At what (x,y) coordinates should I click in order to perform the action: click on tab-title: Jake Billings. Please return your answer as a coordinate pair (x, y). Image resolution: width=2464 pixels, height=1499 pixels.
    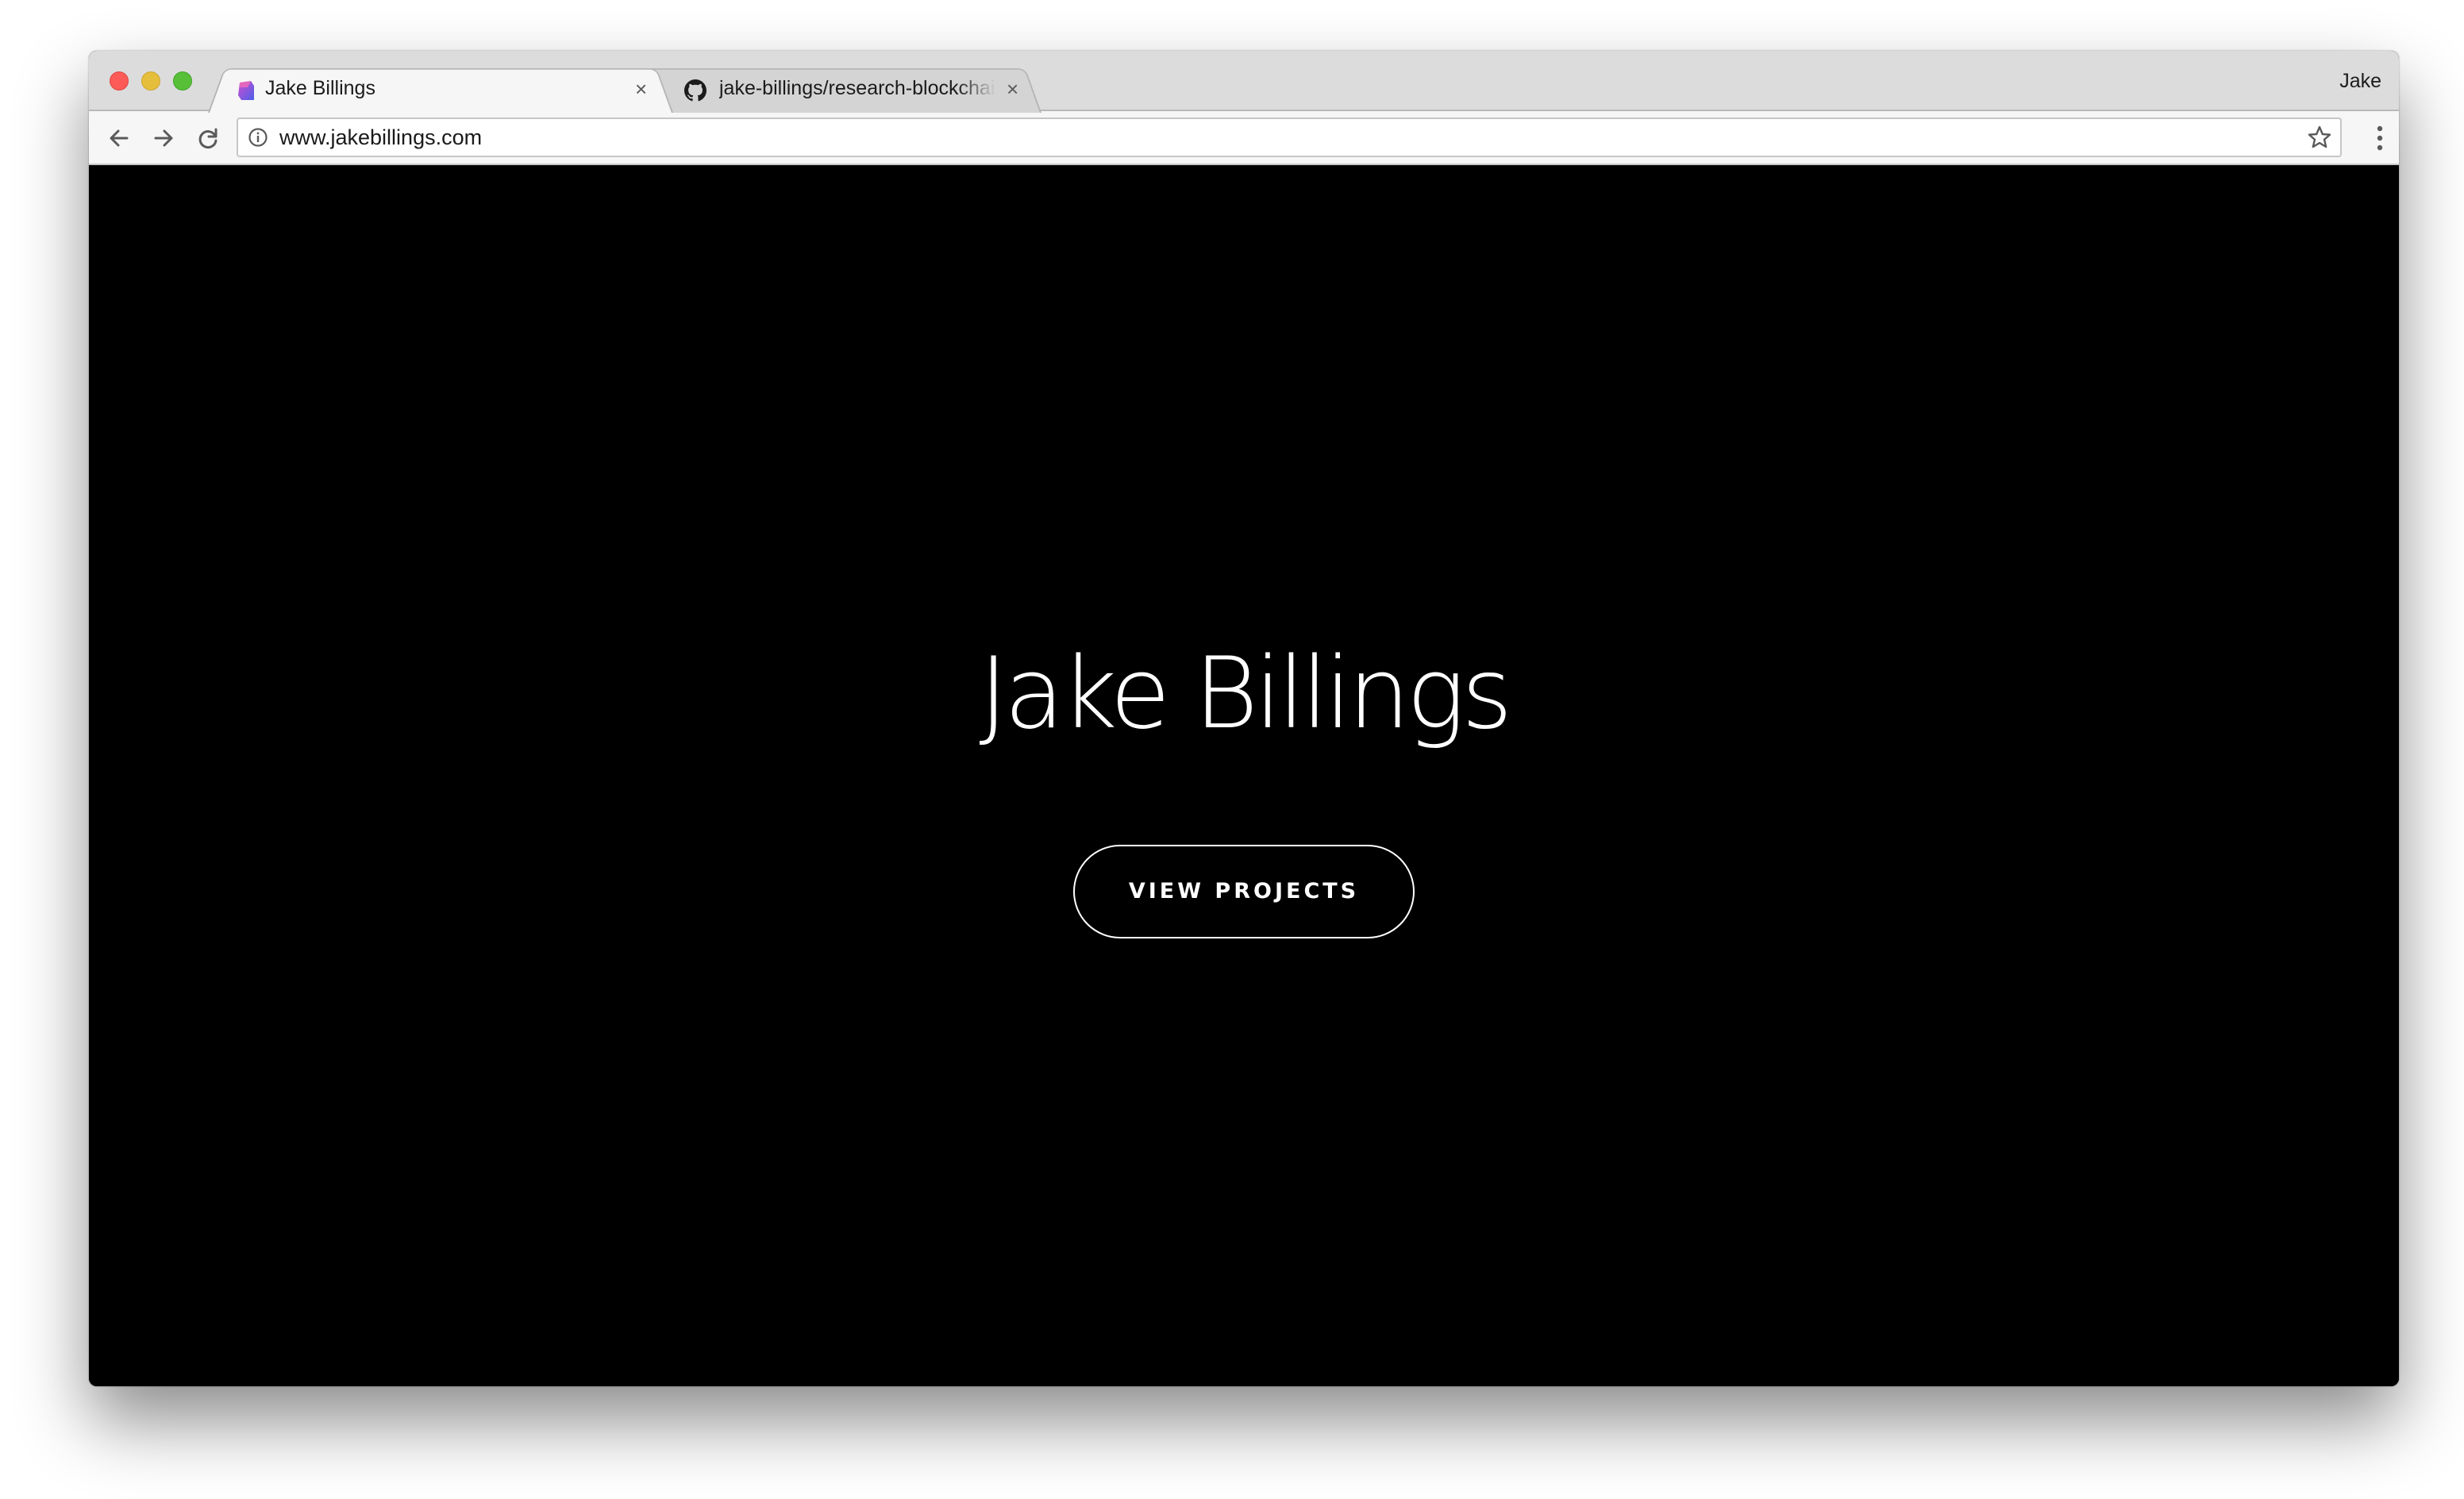
    Looking at the image, I should click on (320, 88).